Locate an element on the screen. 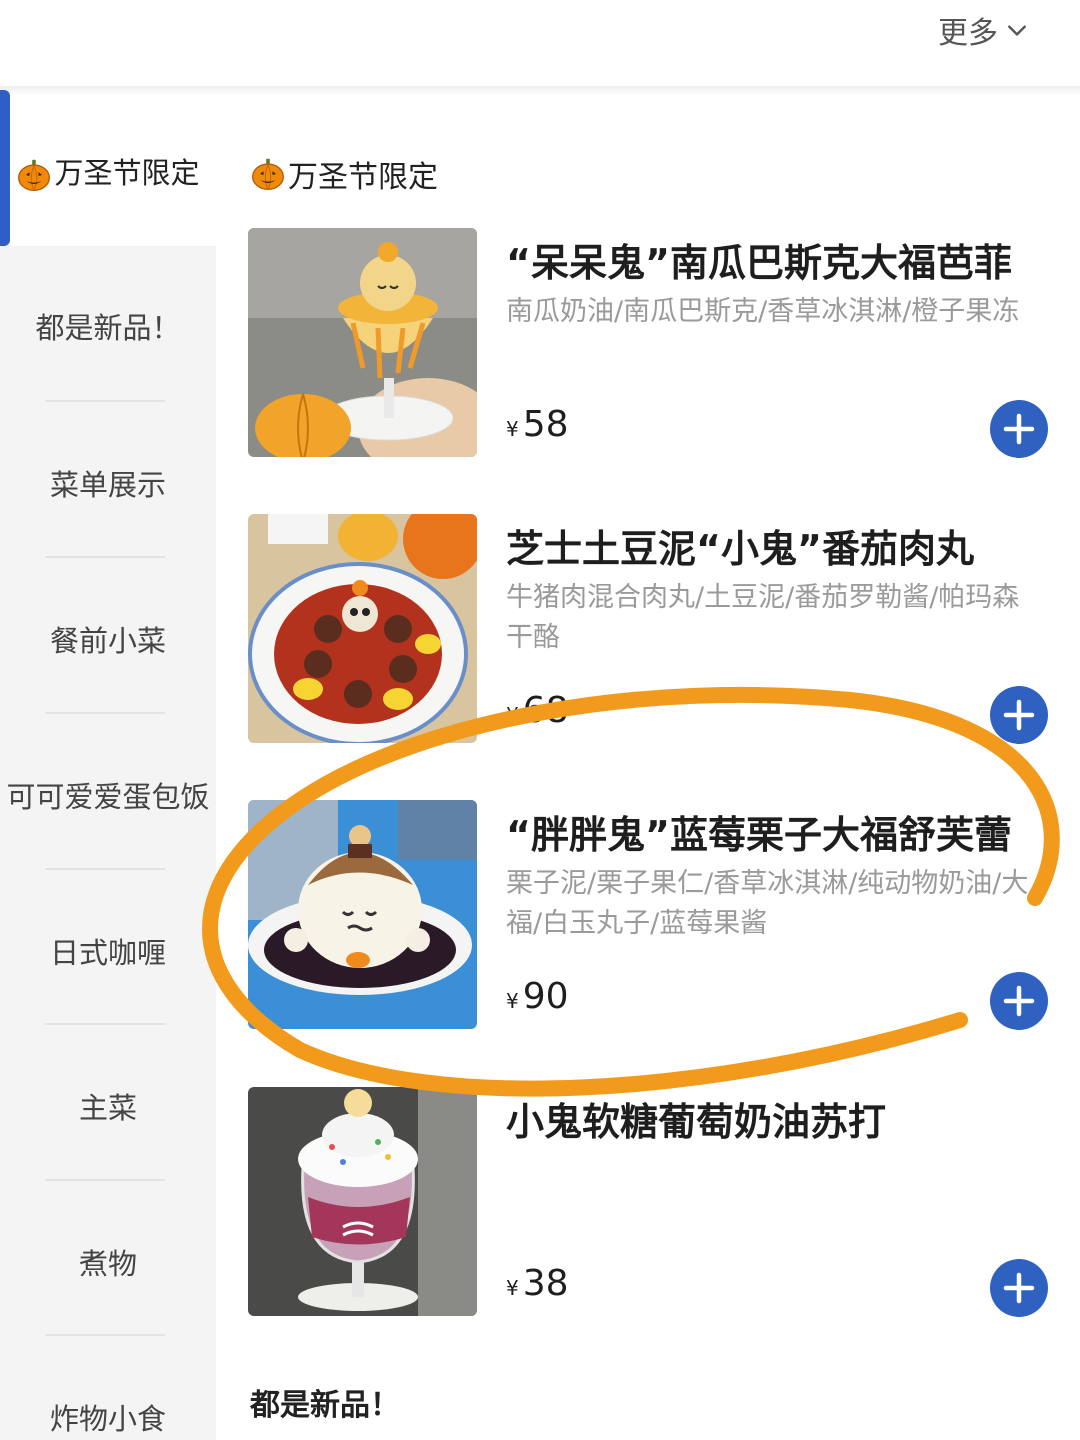 The height and width of the screenshot is (1440, 1080). sidebar-item-label: 菜单展示 is located at coordinates (107, 485).